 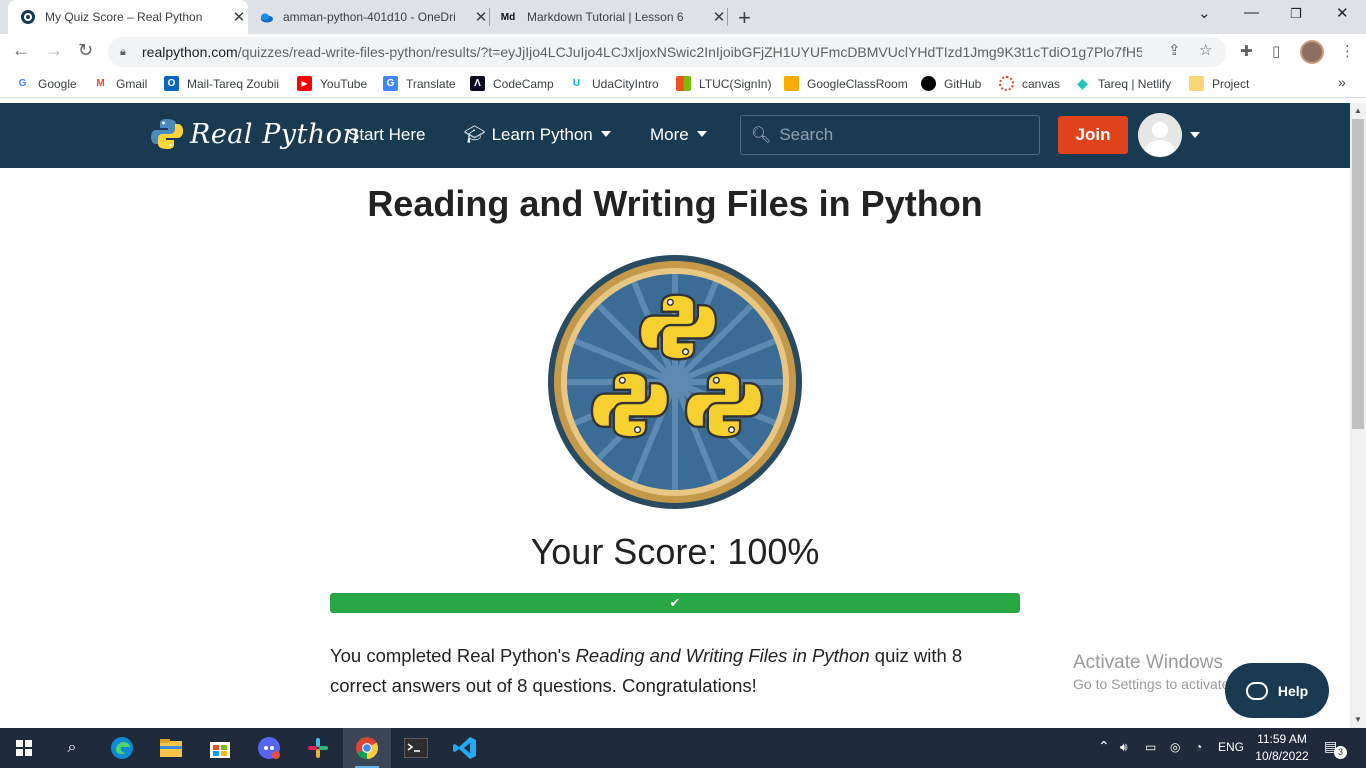 What do you see at coordinates (614, 83) in the screenshot?
I see `bookmark-udacity: U UdaCityIntro` at bounding box center [614, 83].